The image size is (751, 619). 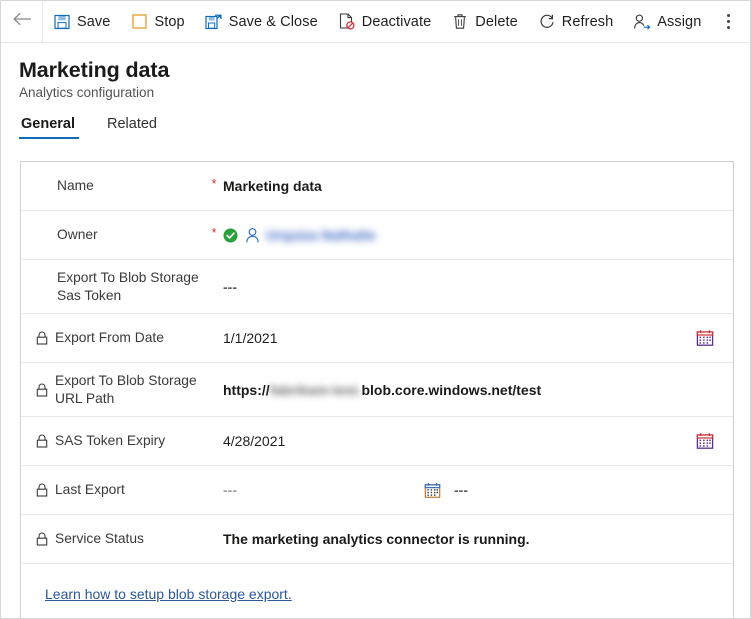 I want to click on assign-icon, so click(x=642, y=22).